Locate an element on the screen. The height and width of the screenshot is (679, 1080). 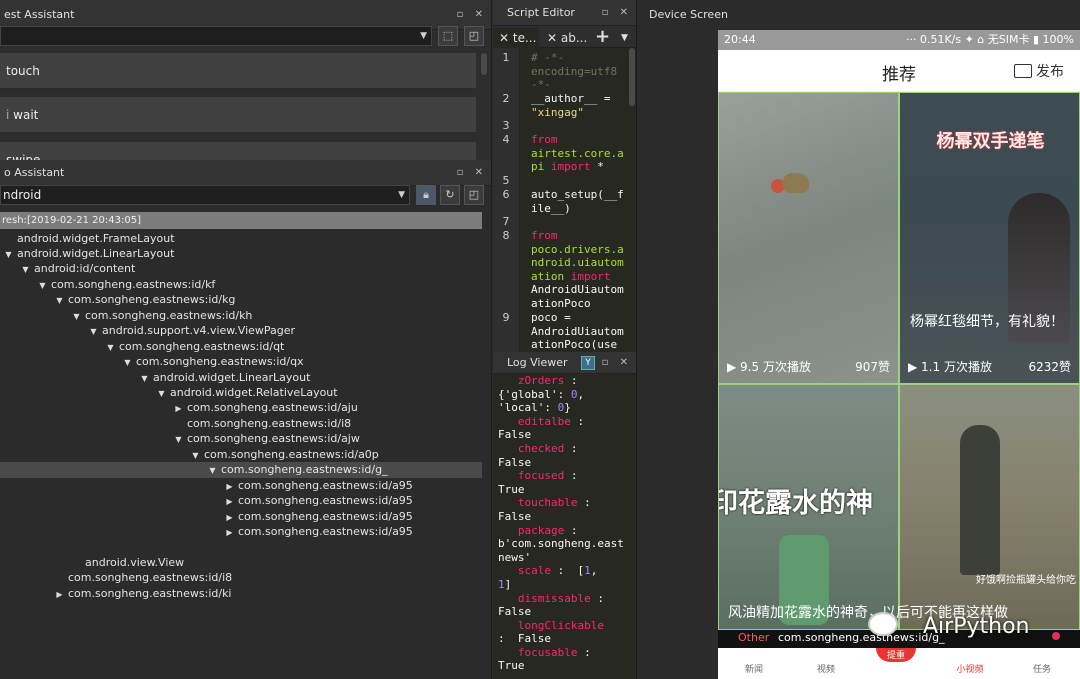
command-touch: touch is located at coordinates (238, 71).